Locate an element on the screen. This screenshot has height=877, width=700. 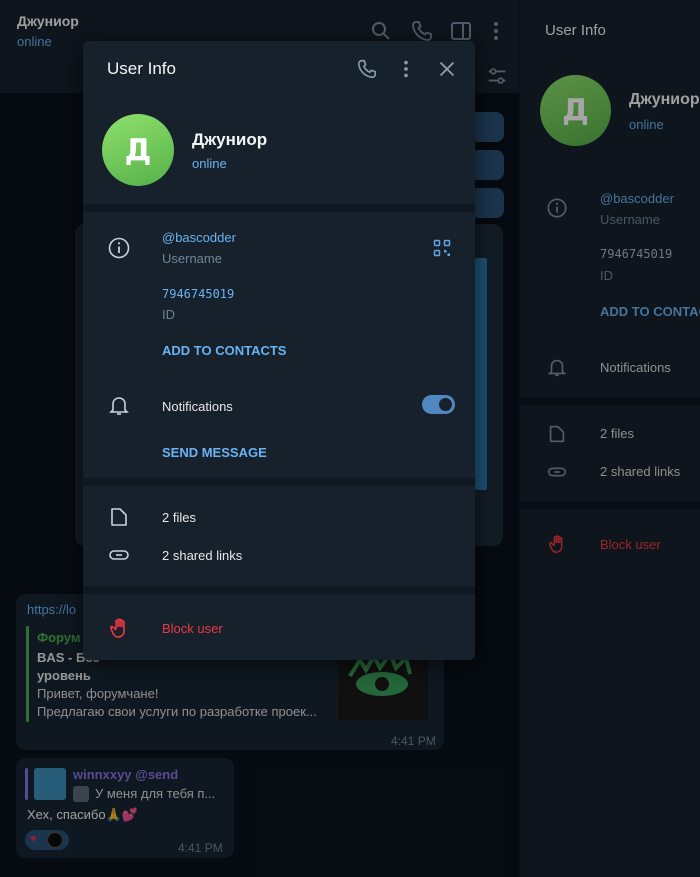
add-to-contacts-button: ADD TO CONTACTS is located at coordinates (224, 350).